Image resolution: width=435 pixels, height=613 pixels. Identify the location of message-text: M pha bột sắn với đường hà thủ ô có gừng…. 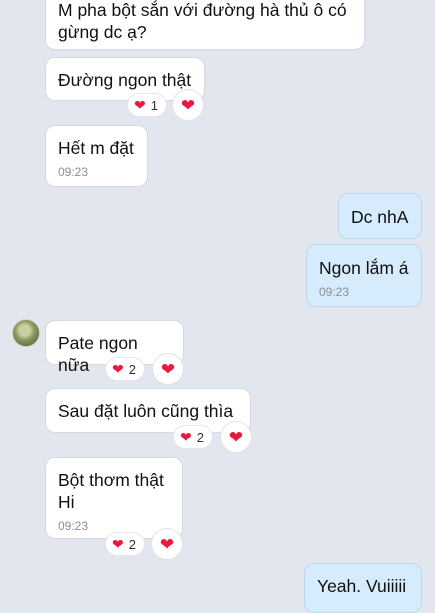
(202, 21).